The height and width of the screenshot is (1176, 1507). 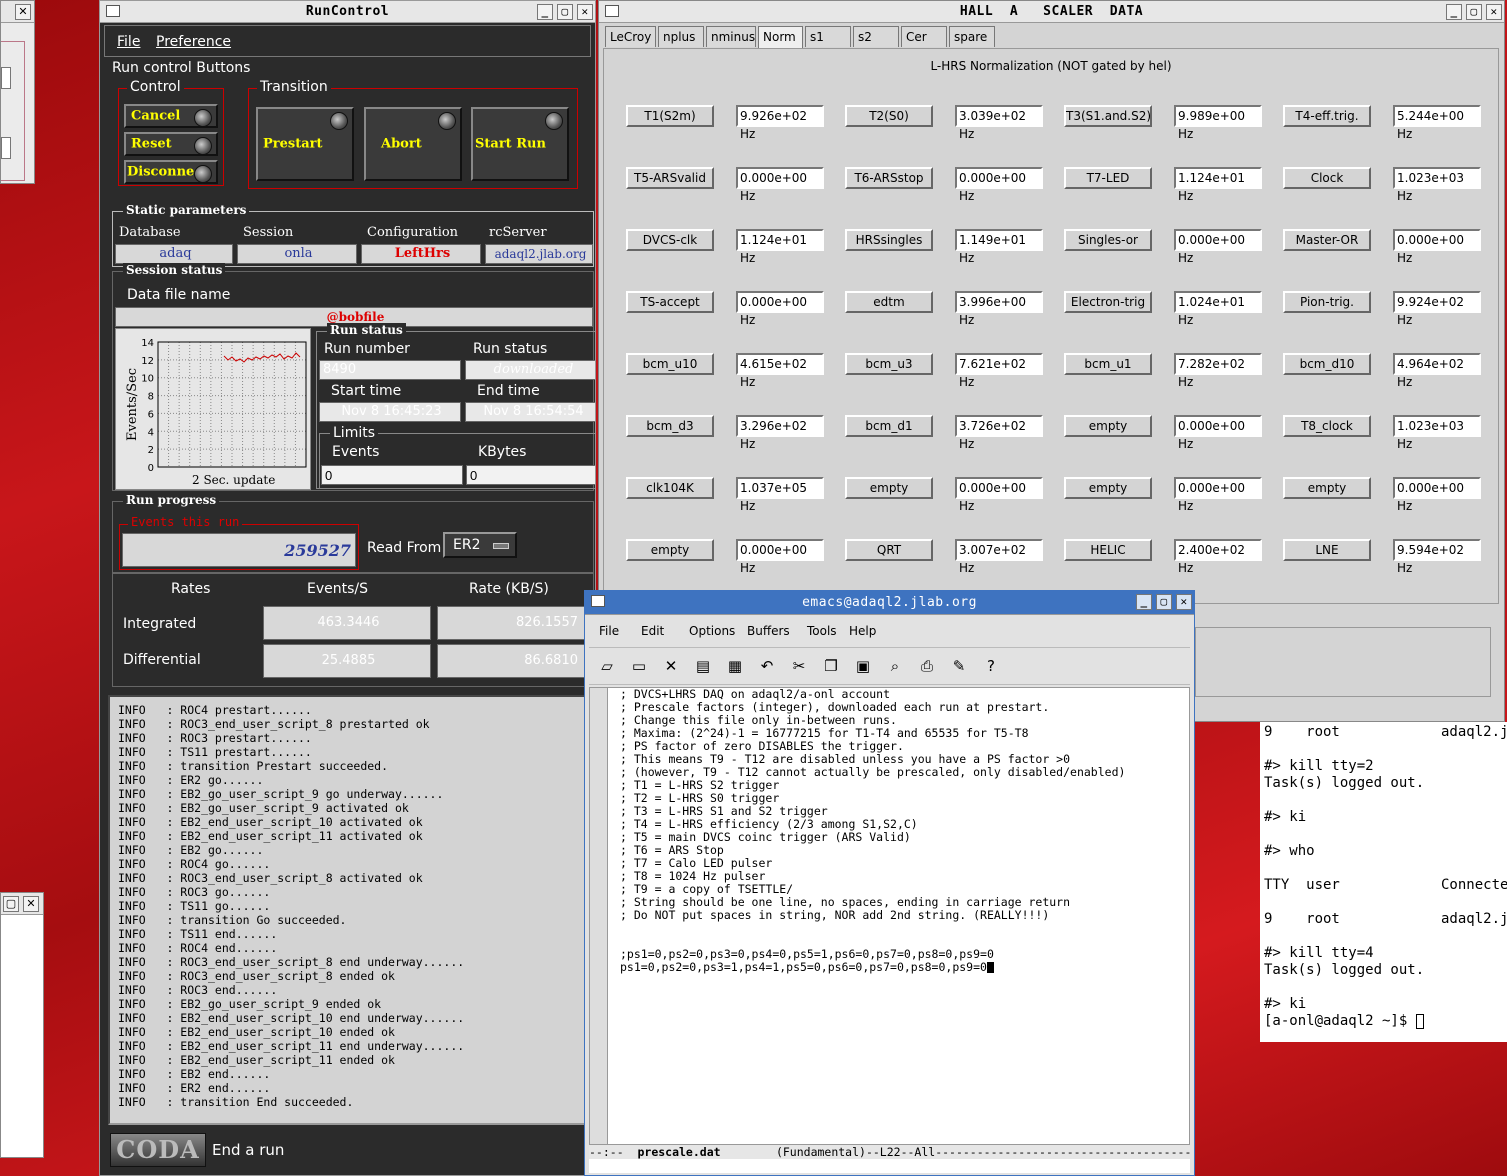 I want to click on scaler-channel-button: clk104K, so click(x=670, y=488).